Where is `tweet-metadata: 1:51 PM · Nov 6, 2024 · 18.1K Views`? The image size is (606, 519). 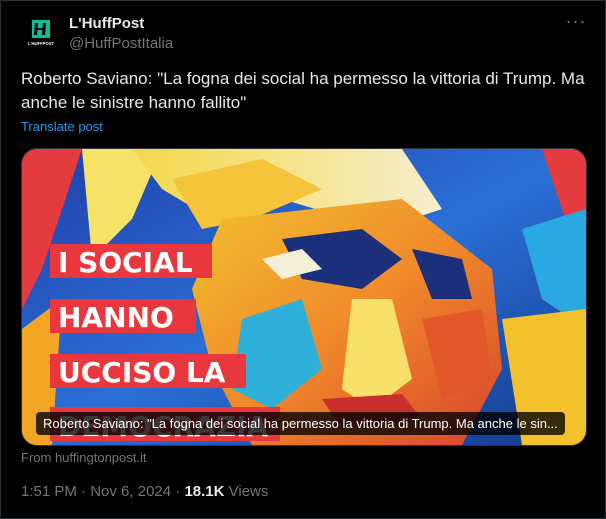
tweet-metadata: 1:51 PM · Nov 6, 2024 · 18.1K Views is located at coordinates (144, 491).